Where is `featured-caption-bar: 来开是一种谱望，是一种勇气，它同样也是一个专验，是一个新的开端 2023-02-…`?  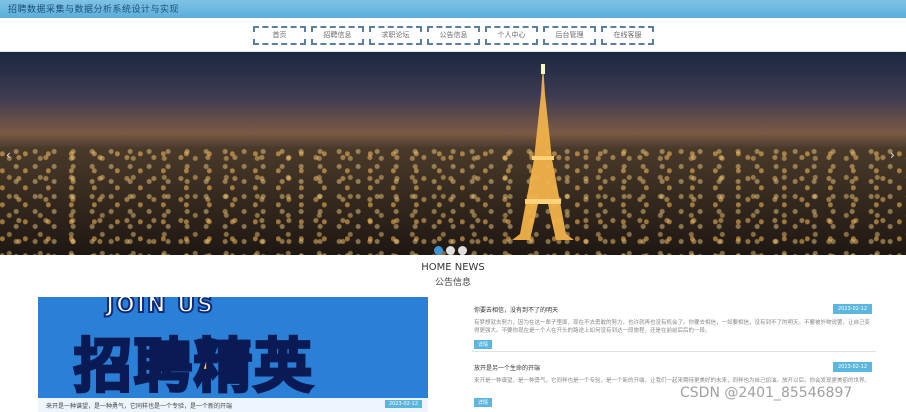 featured-caption-bar: 来开是一种谱望，是一种勇气，它同样也是一个专验，是一个新的开端 2023-02-… is located at coordinates (233, 405).